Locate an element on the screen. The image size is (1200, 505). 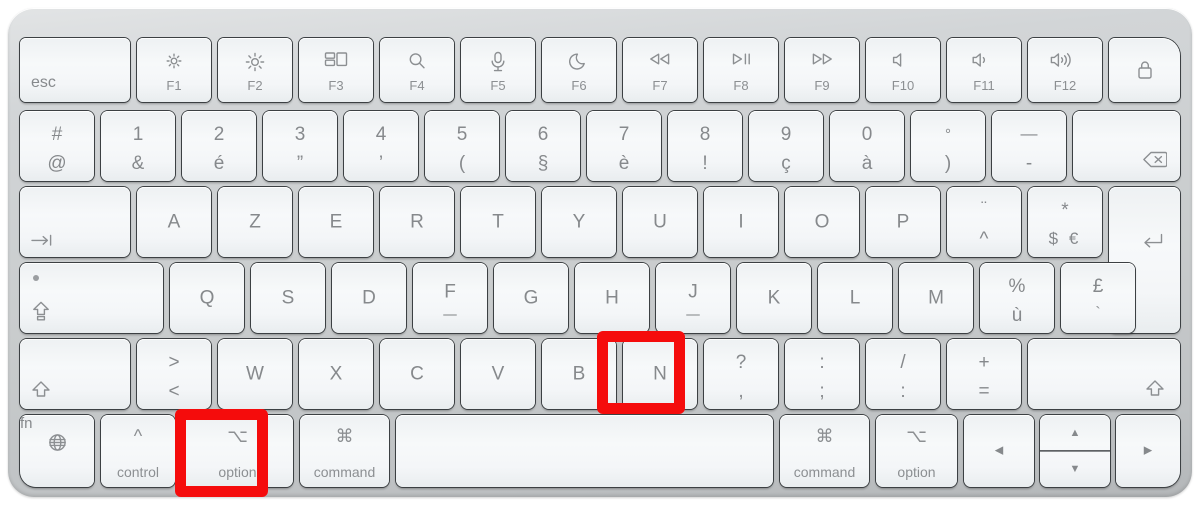
key-shift-right is located at coordinates (1104, 374).